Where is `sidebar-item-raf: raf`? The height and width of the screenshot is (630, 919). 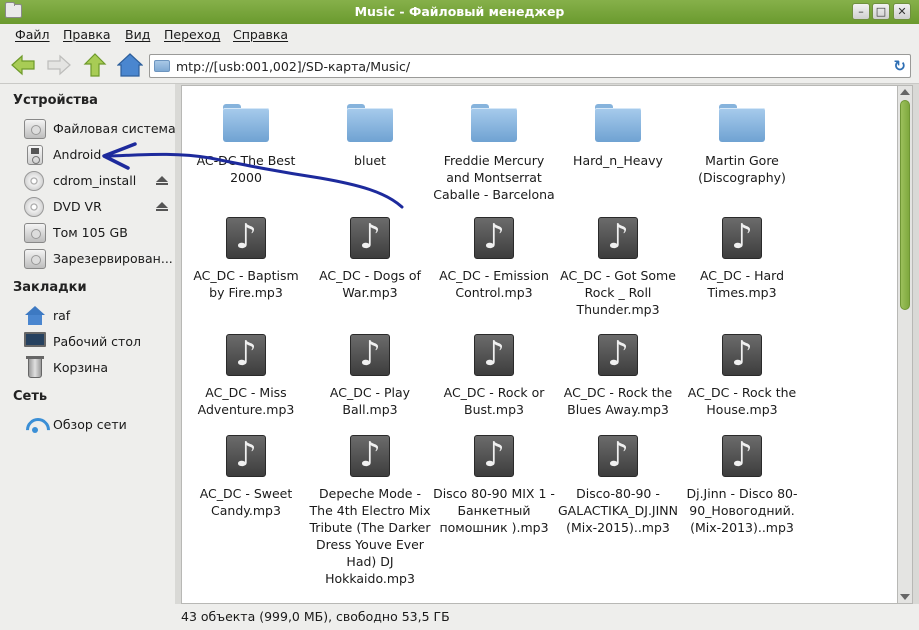
sidebar-item-raf: raf is located at coordinates (97, 316).